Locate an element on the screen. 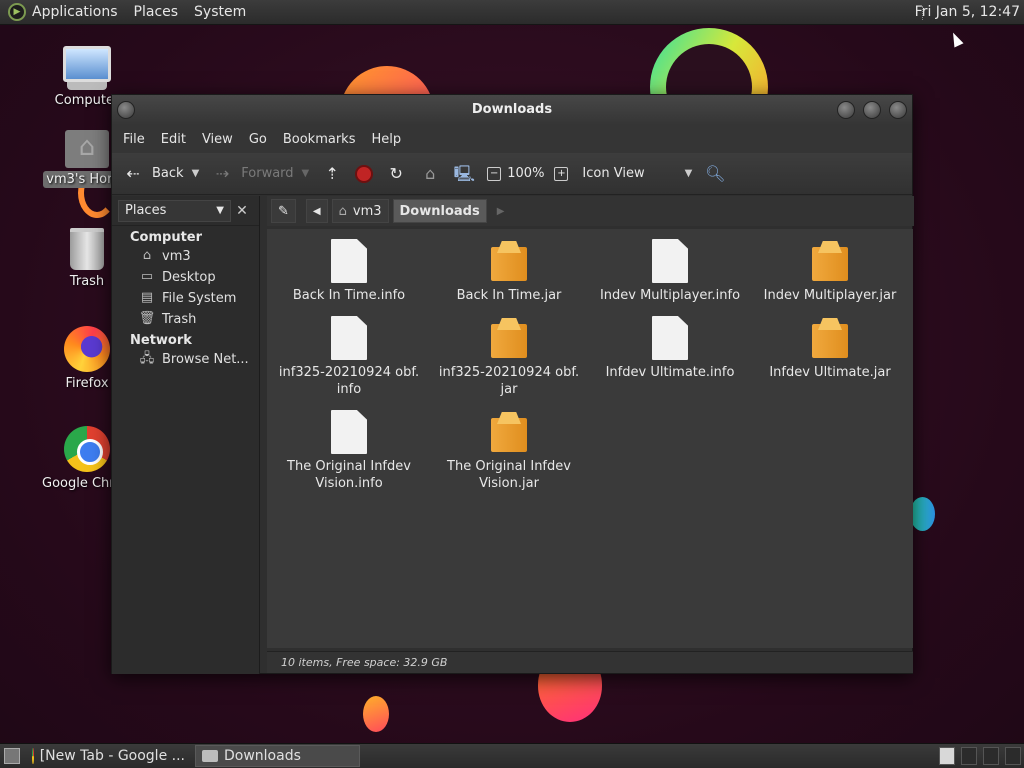 This screenshot has height=768, width=1024. sidebar-item-file-system: ▤ File System is located at coordinates (185, 297).